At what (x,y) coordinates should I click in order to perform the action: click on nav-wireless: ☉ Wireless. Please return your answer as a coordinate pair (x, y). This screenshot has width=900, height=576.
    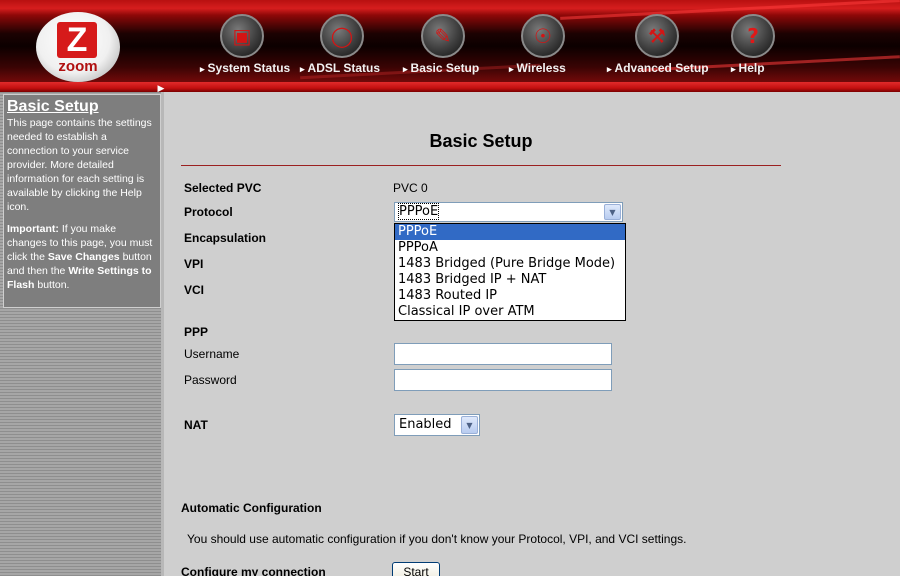
    Looking at the image, I should click on (544, 46).